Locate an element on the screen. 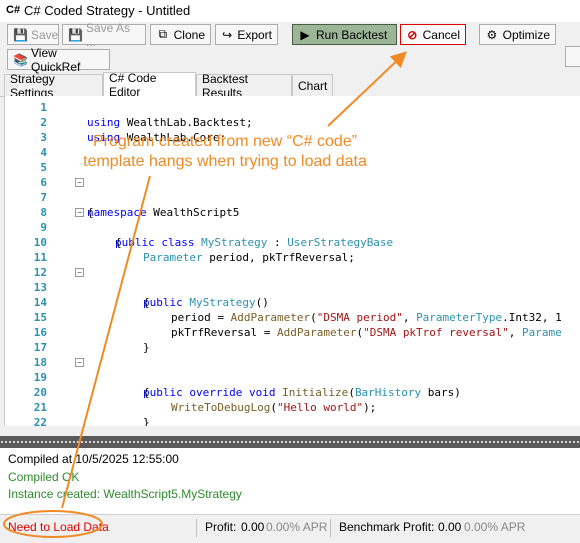 This screenshot has height=543, width=580. status-message: Need to Load Data is located at coordinates (58, 527).